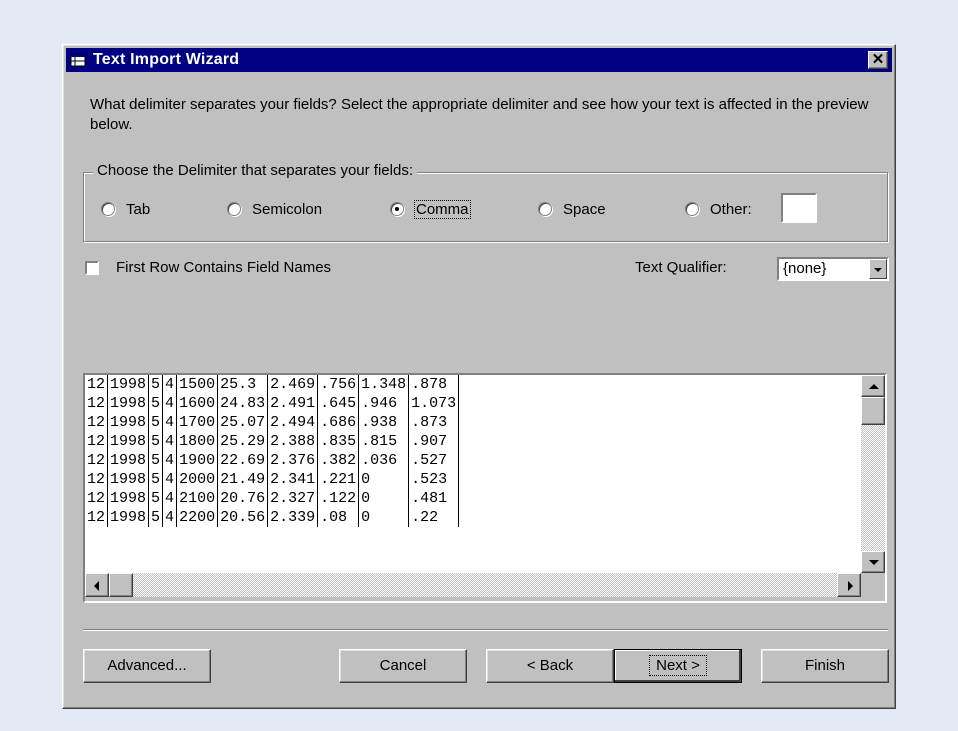 This screenshot has width=958, height=731. I want to click on table-cell: 24.83, so click(243, 403).